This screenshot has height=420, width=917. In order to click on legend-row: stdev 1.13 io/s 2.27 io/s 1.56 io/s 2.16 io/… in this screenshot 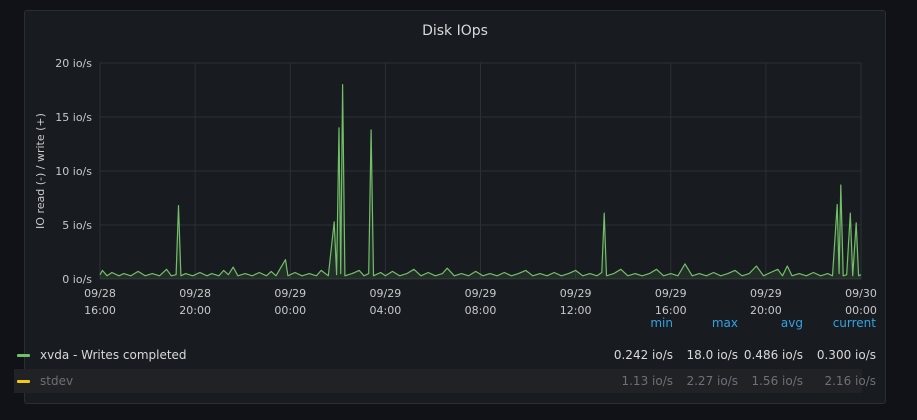, I will do `click(445, 381)`.